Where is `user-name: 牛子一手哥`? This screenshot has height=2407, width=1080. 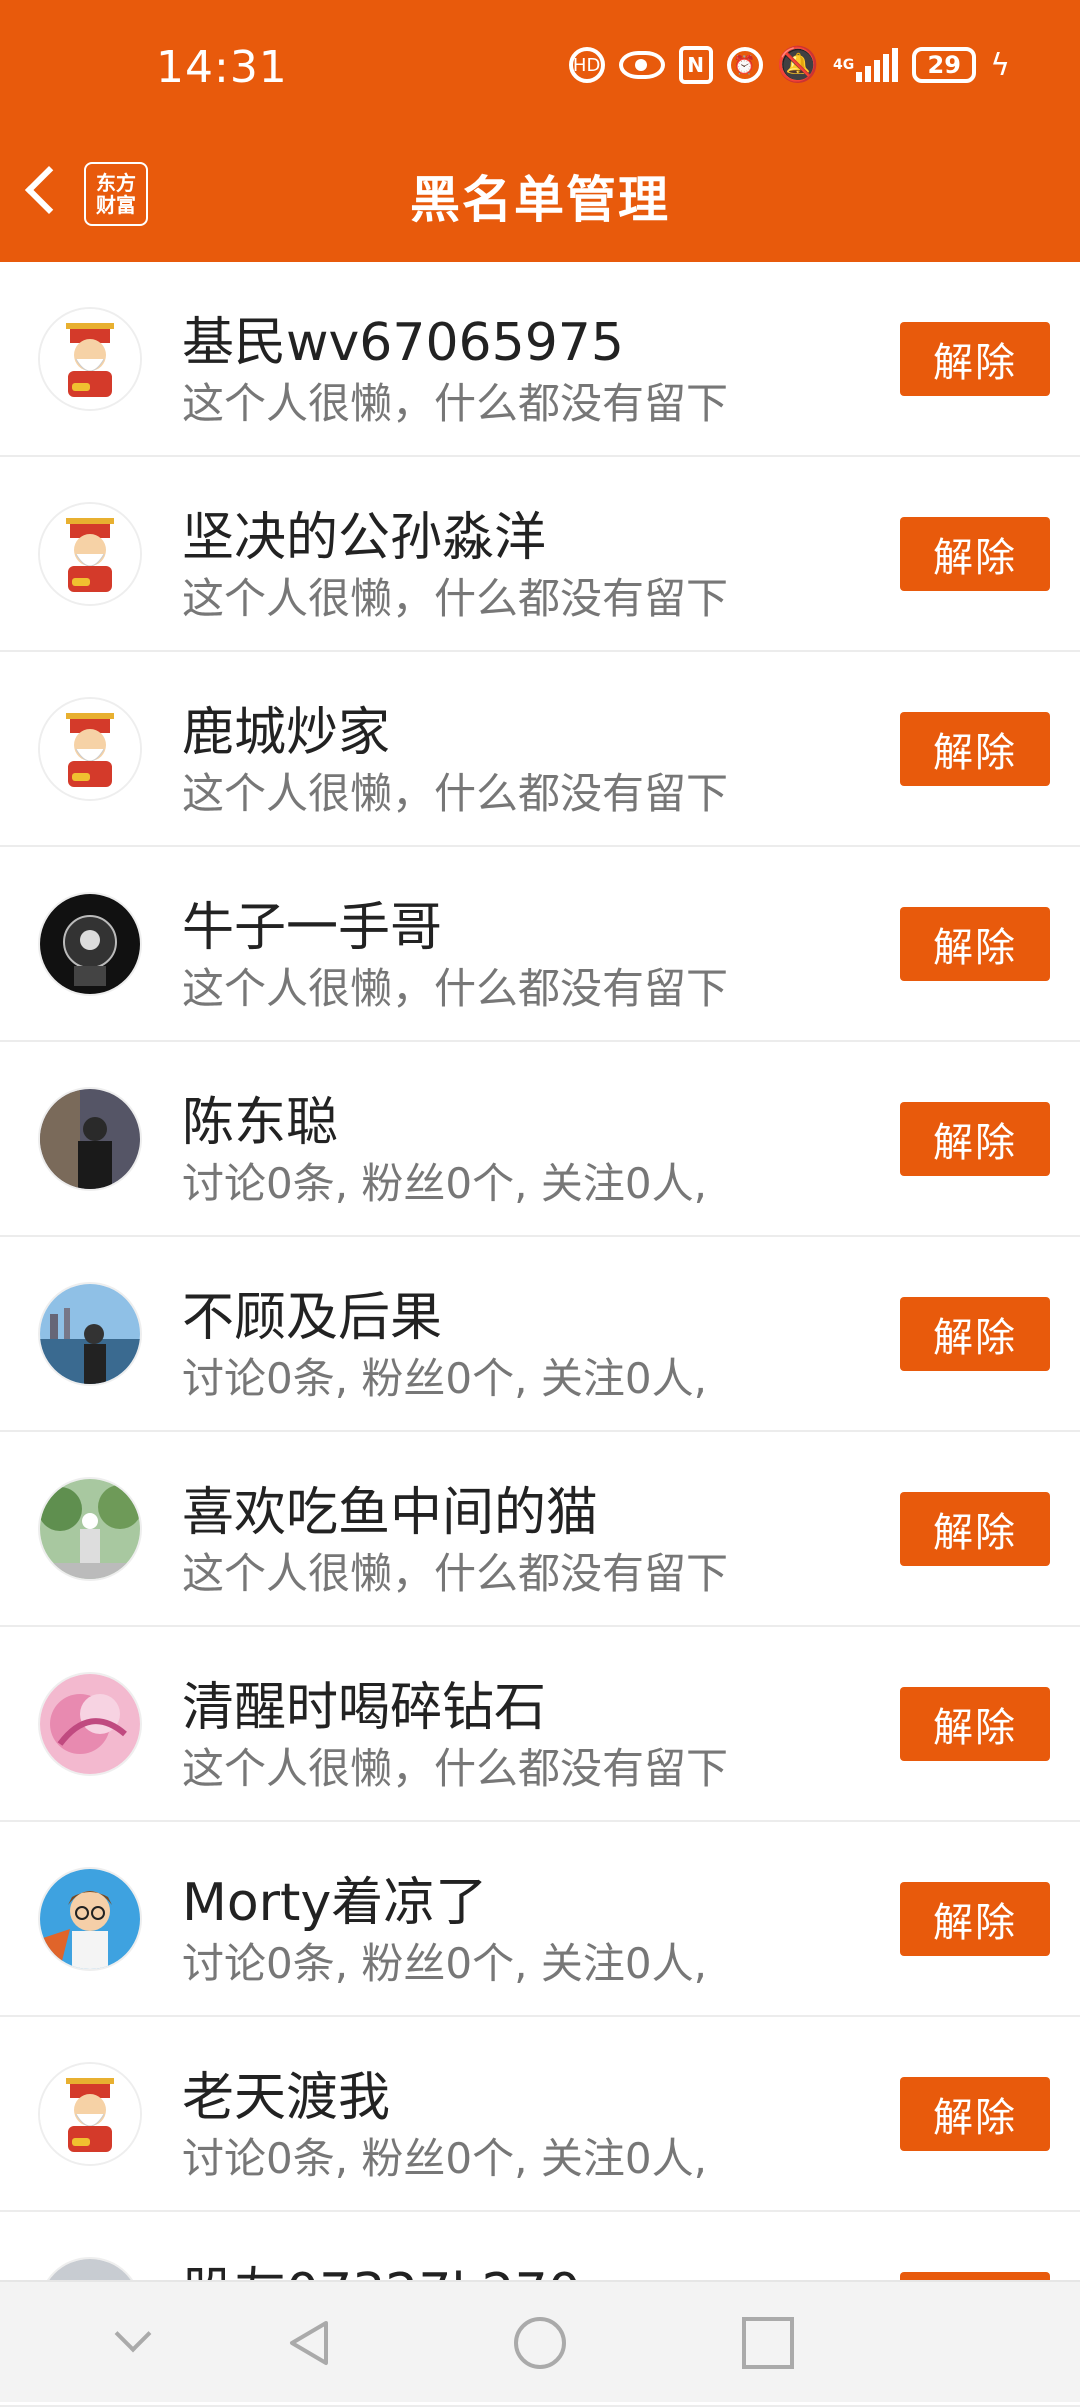 user-name: 牛子一手哥 is located at coordinates (312, 928).